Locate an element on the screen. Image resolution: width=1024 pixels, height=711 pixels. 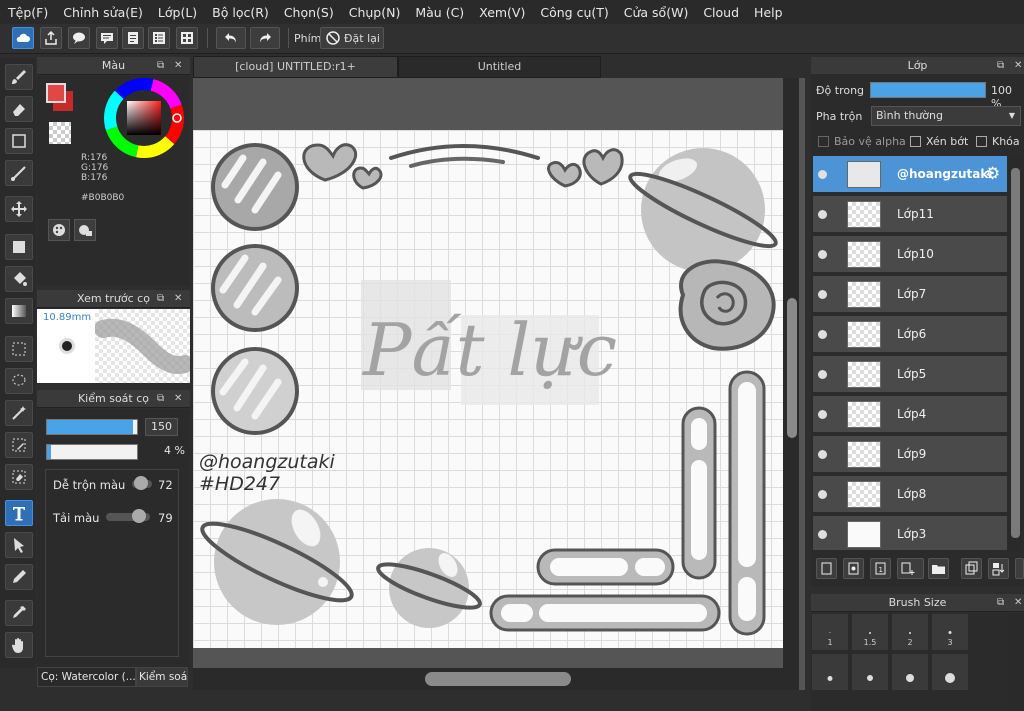
rectangle-tool is located at coordinates (19, 141).